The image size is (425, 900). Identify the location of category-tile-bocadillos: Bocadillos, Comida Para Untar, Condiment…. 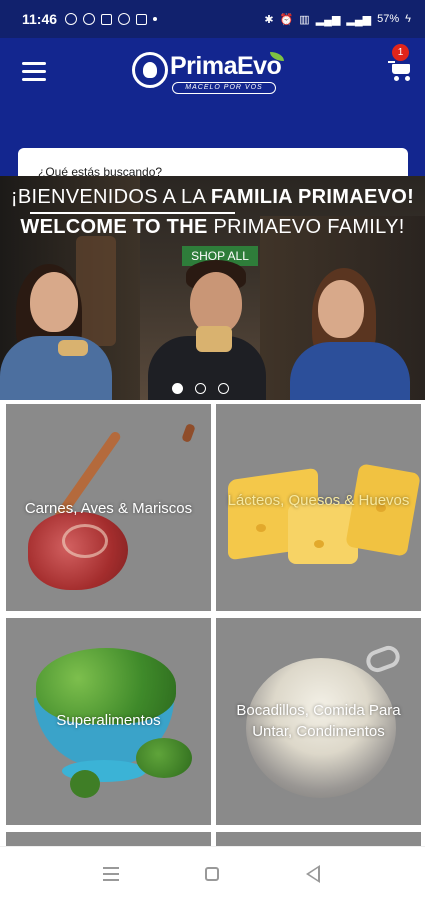
(318, 721).